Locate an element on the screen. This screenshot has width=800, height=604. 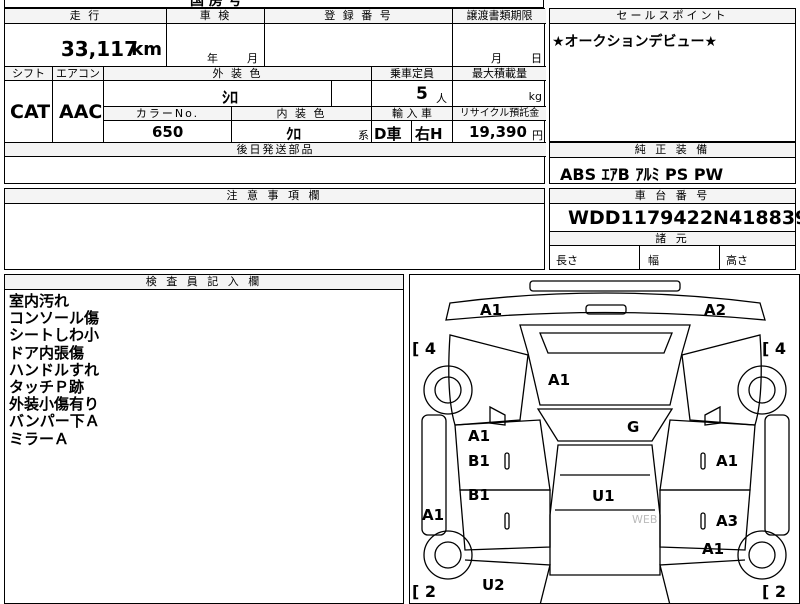
dims-width-cell: 幅 is located at coordinates (680, 257).